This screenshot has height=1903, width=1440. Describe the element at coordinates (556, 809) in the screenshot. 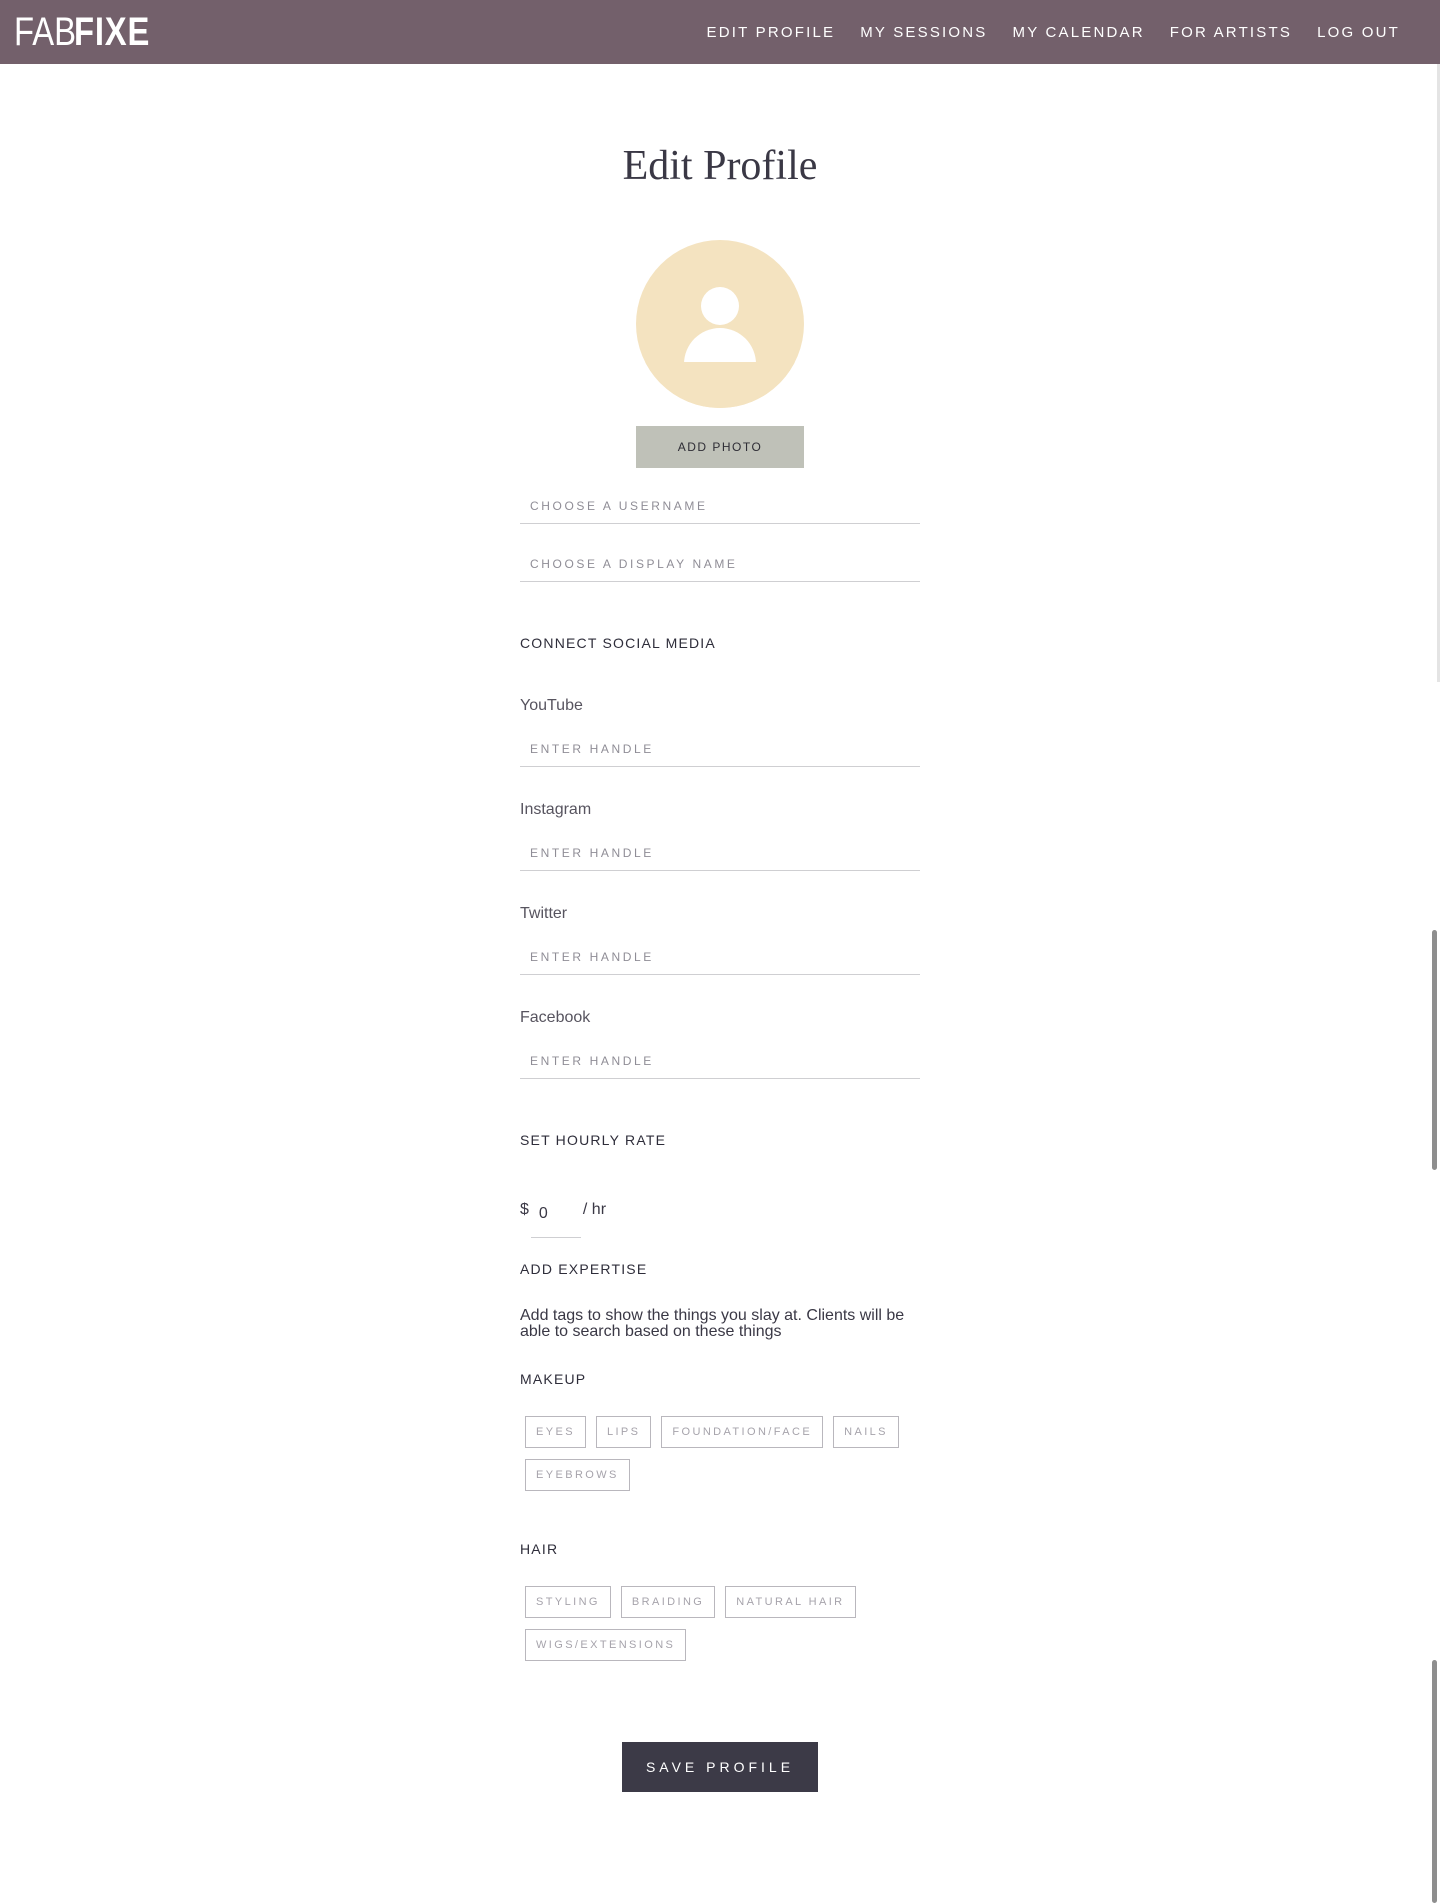

I see `instagram-label: Instagram` at that location.